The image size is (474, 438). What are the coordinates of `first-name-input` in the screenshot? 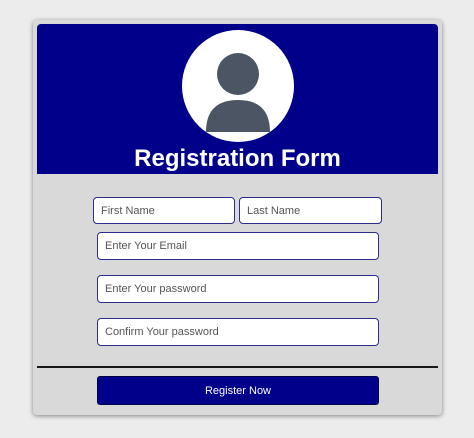 It's located at (164, 210).